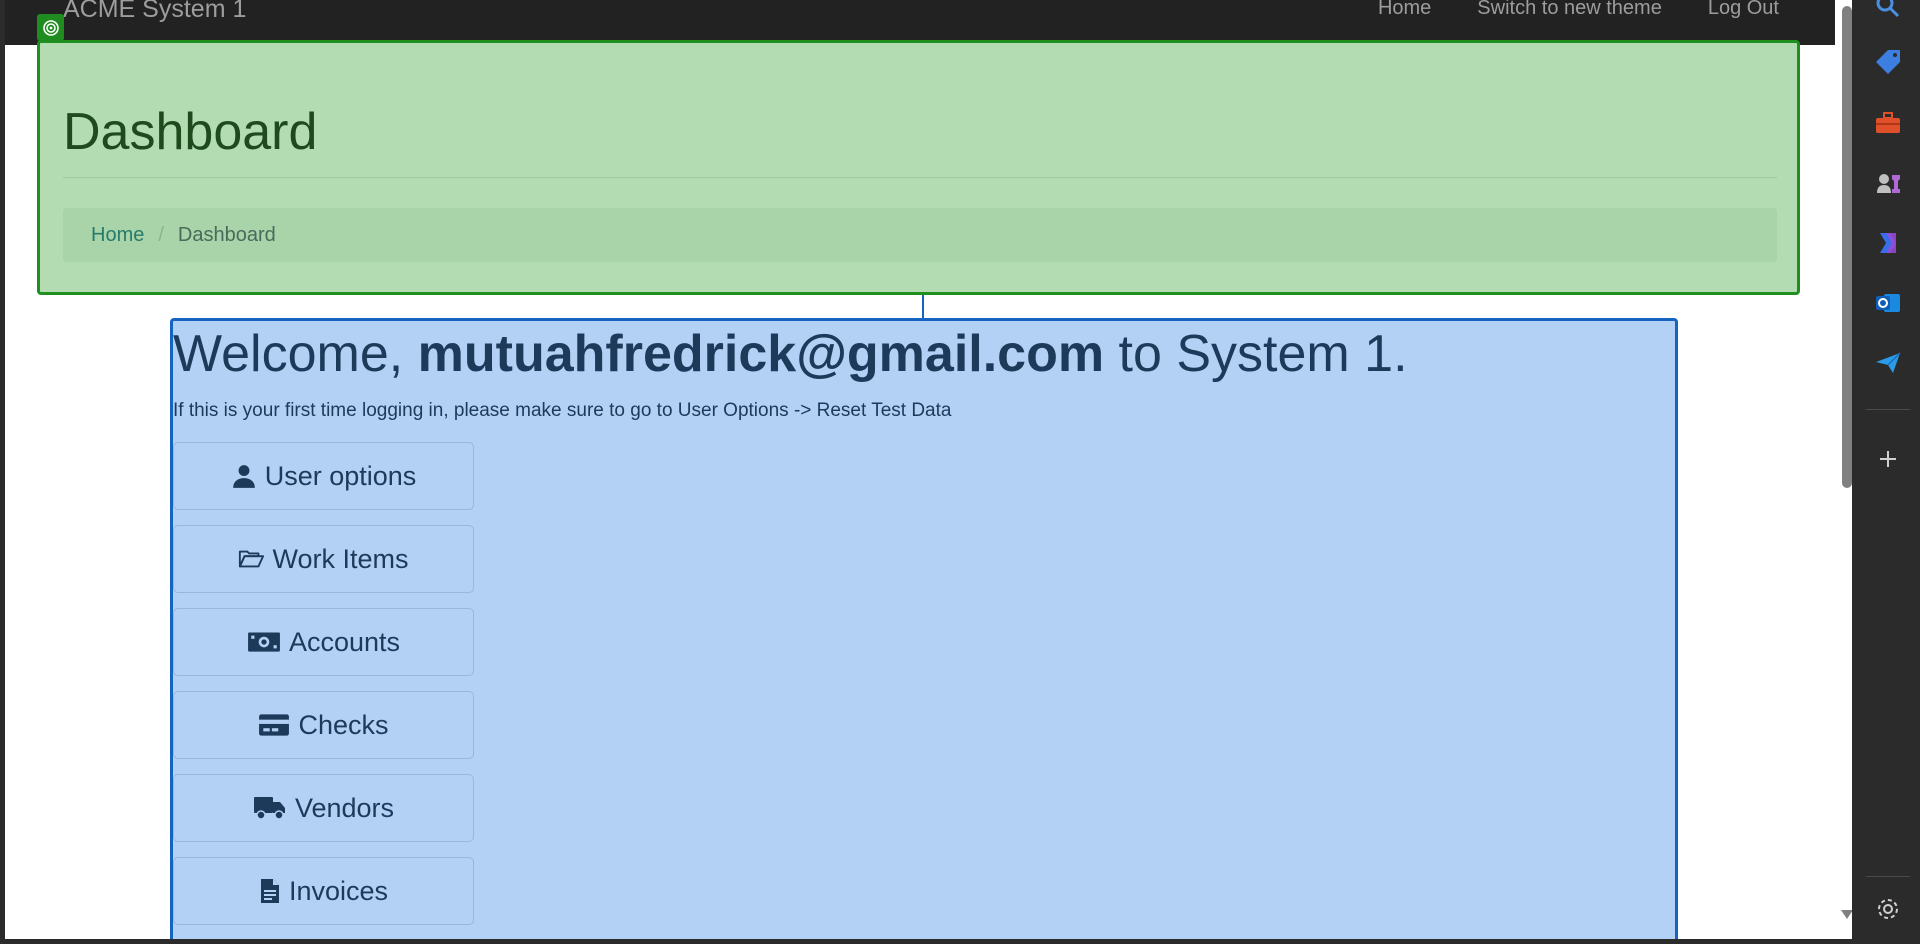 This screenshot has width=1920, height=944. What do you see at coordinates (1888, 243) in the screenshot?
I see `copilot-icon` at bounding box center [1888, 243].